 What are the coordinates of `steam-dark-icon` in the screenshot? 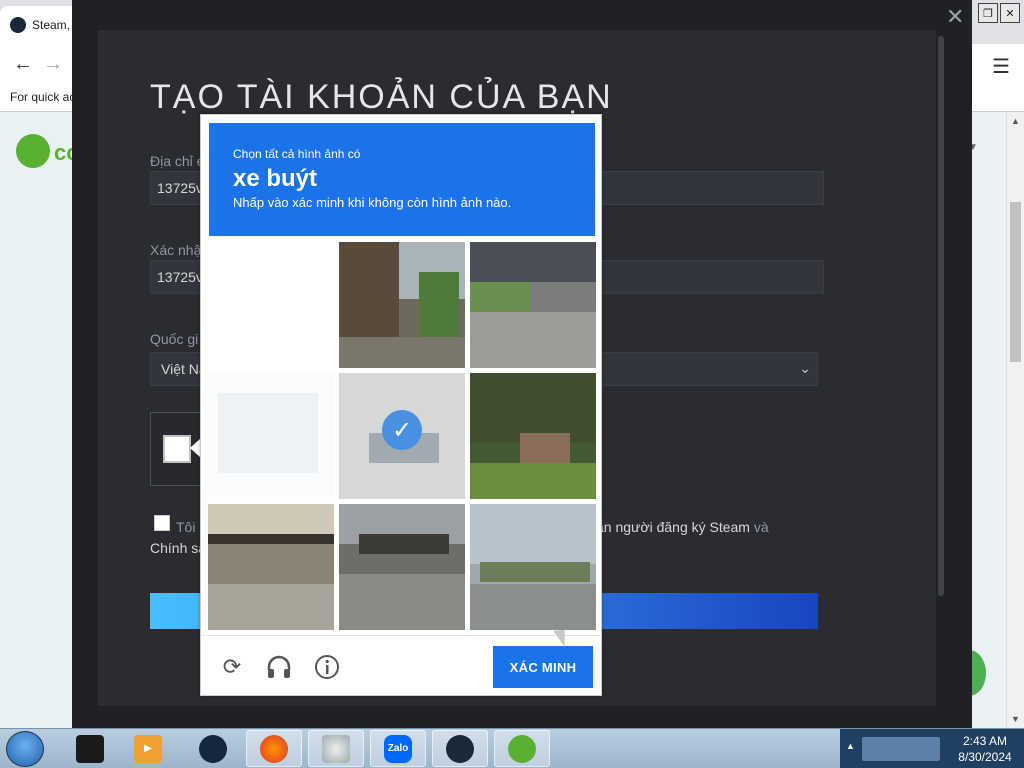 It's located at (213, 748).